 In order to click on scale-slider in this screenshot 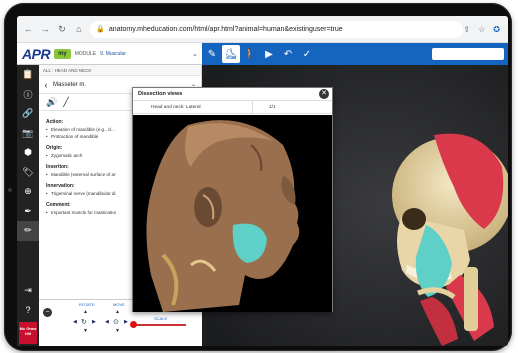, I will do `click(158, 325)`.